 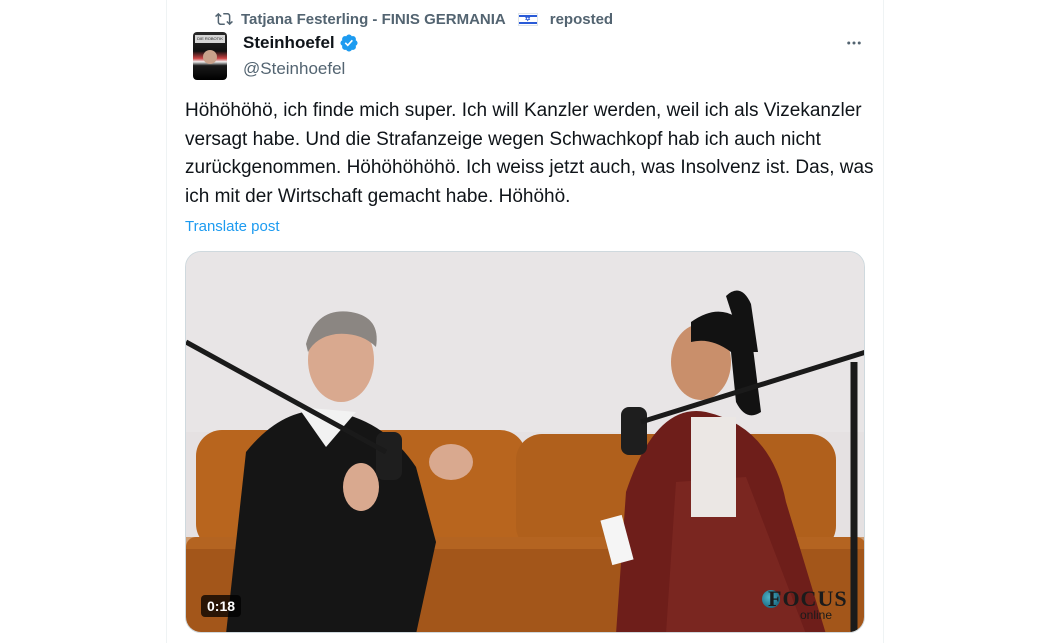 I want to click on repost-label: reposted, so click(x=581, y=19).